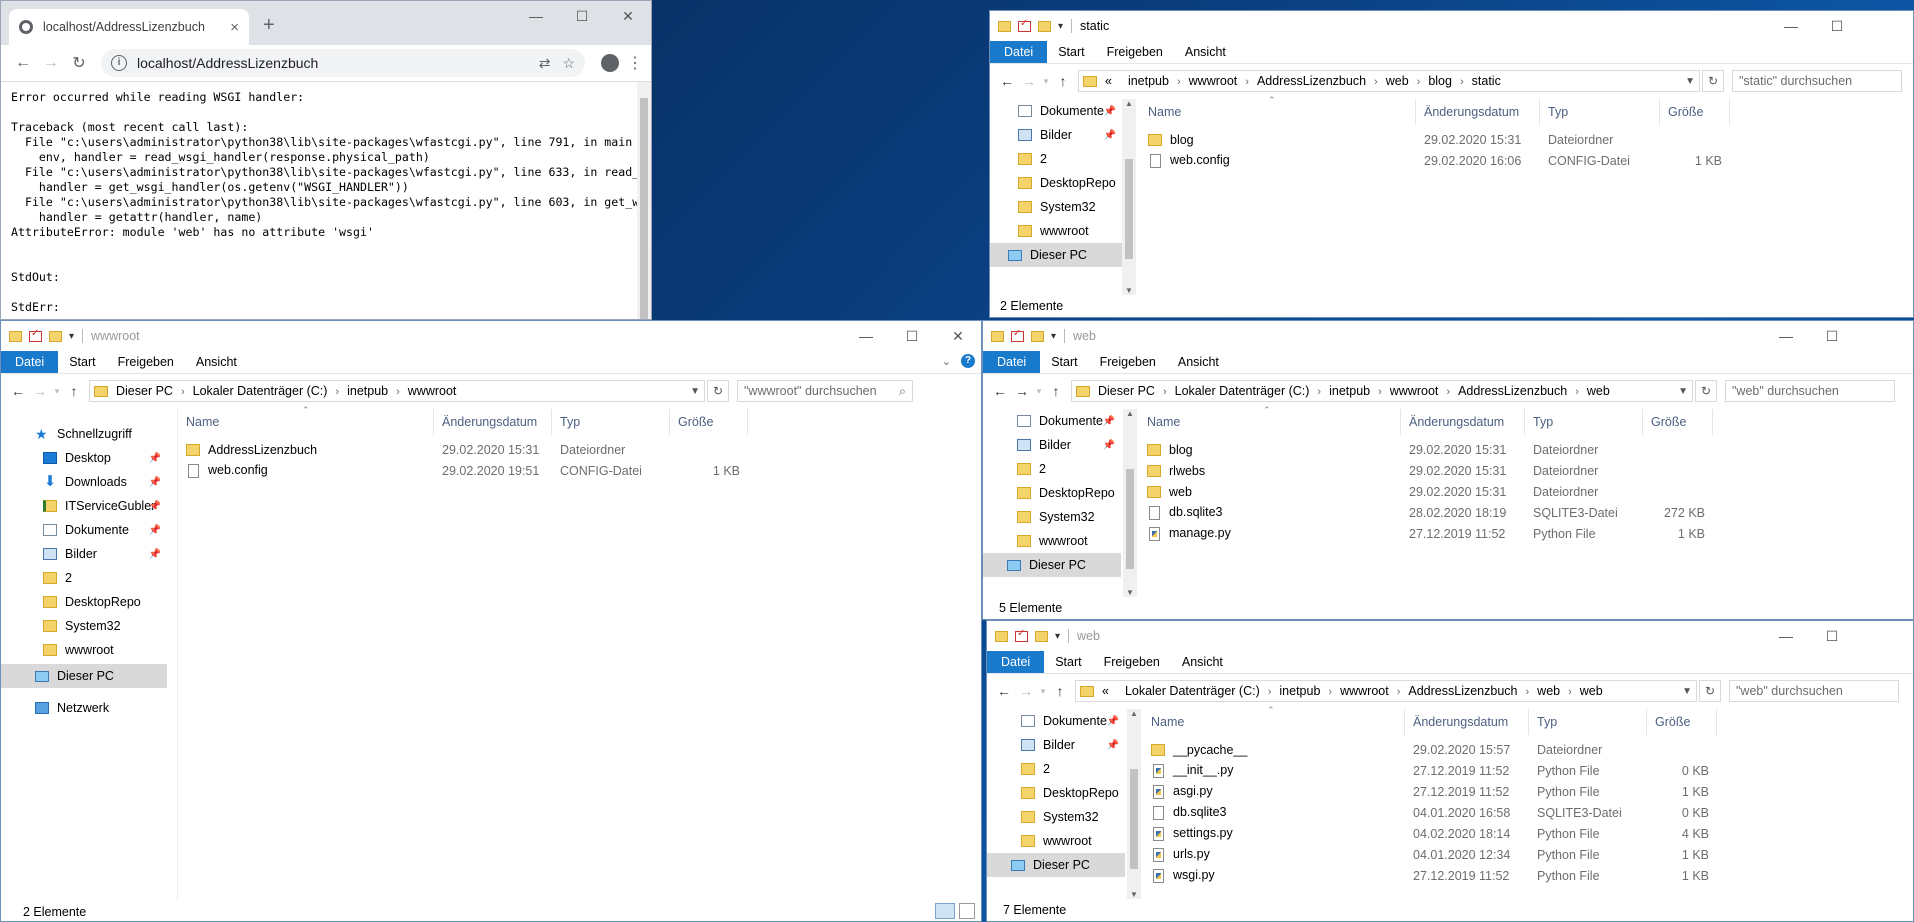  Describe the element at coordinates (1528, 791) in the screenshot. I see `file-row: asgi.py 27.12.2019 11:52 Python File 1 KB` at that location.